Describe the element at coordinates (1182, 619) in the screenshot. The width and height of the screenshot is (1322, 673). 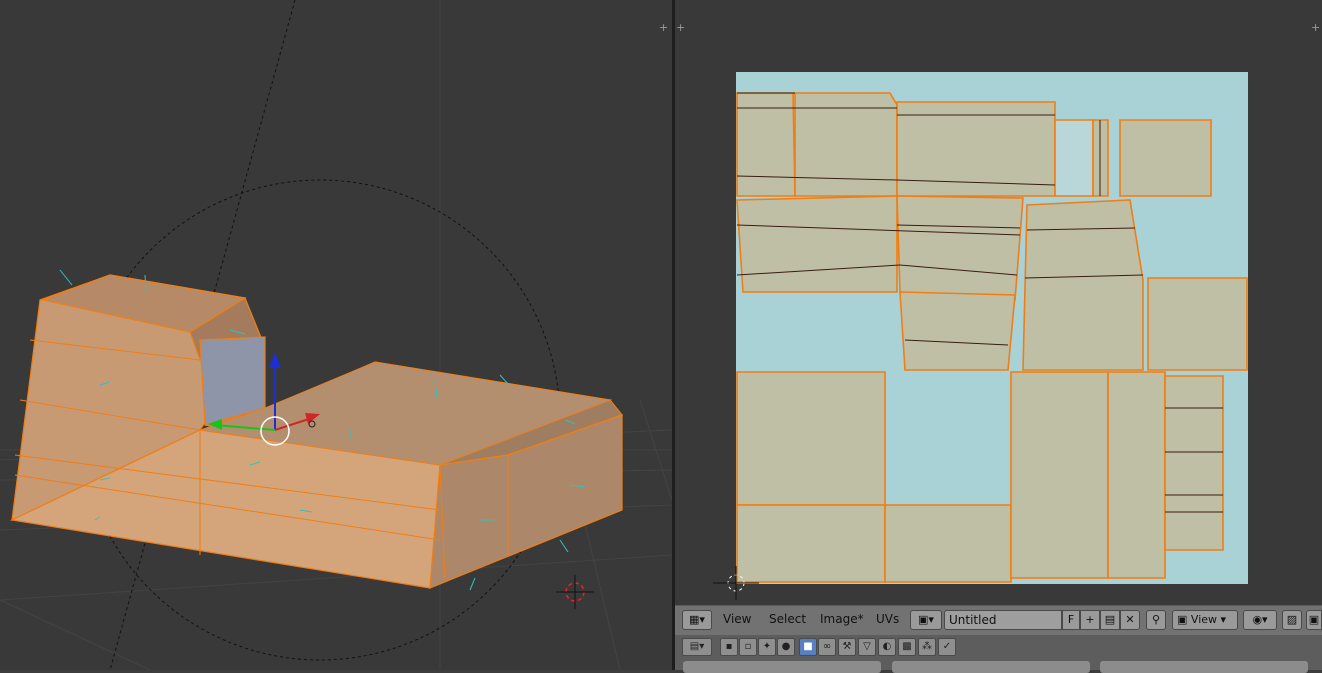
I see `view-mode-icon: ▣` at that location.